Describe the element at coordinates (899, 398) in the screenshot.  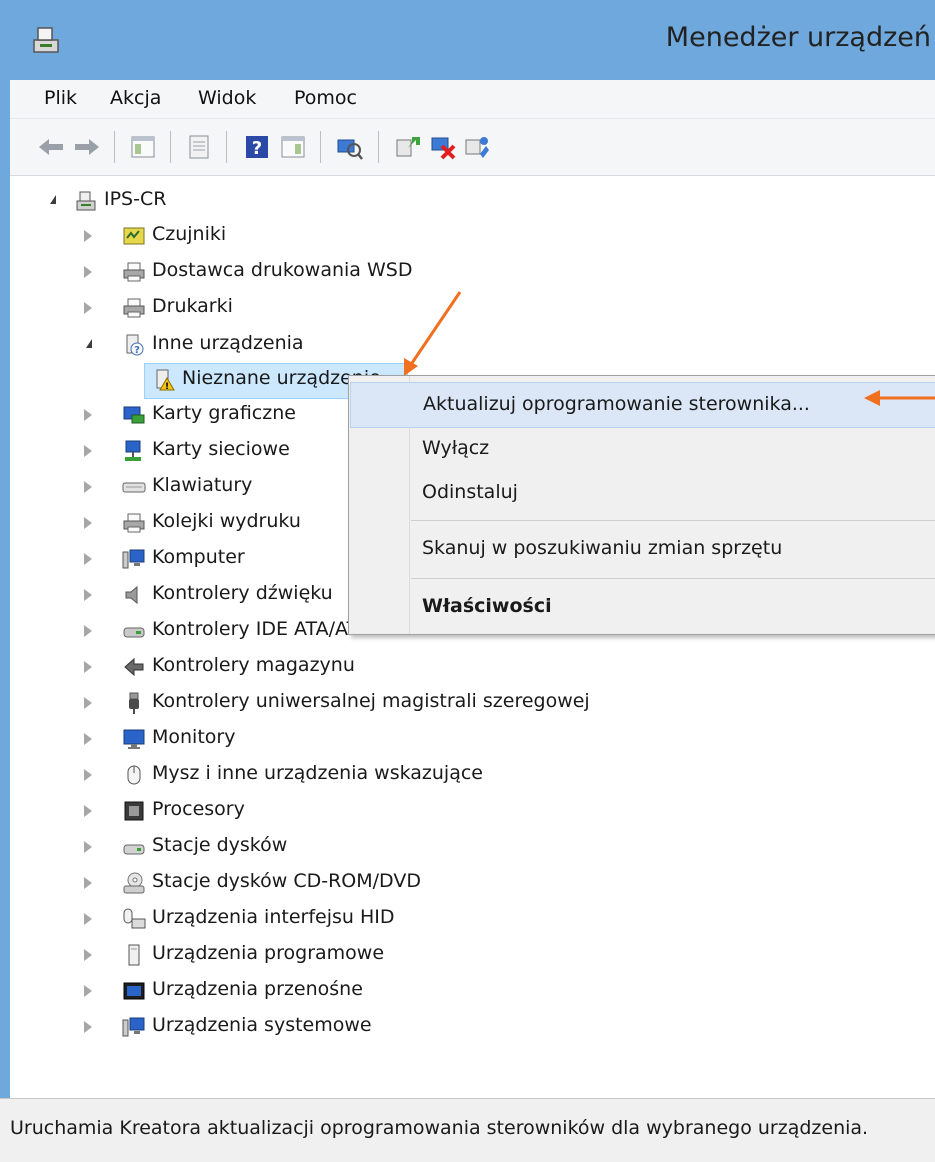
I see `annotation-arrow-to-update-driver` at that location.